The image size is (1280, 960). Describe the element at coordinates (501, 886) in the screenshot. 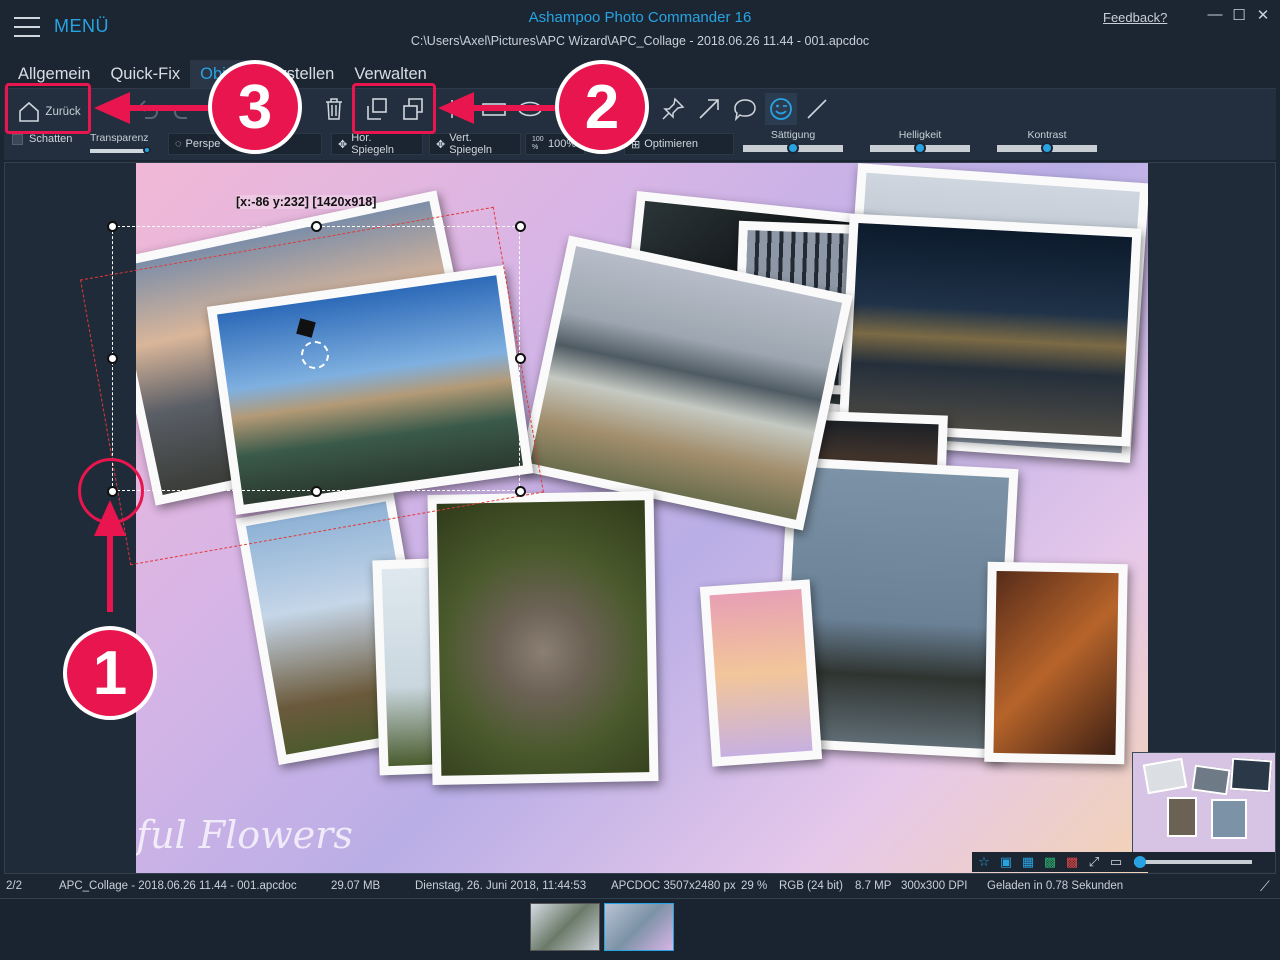

I see `status-date: Dienstag, 26. Juni 2018, 11:44:53` at that location.